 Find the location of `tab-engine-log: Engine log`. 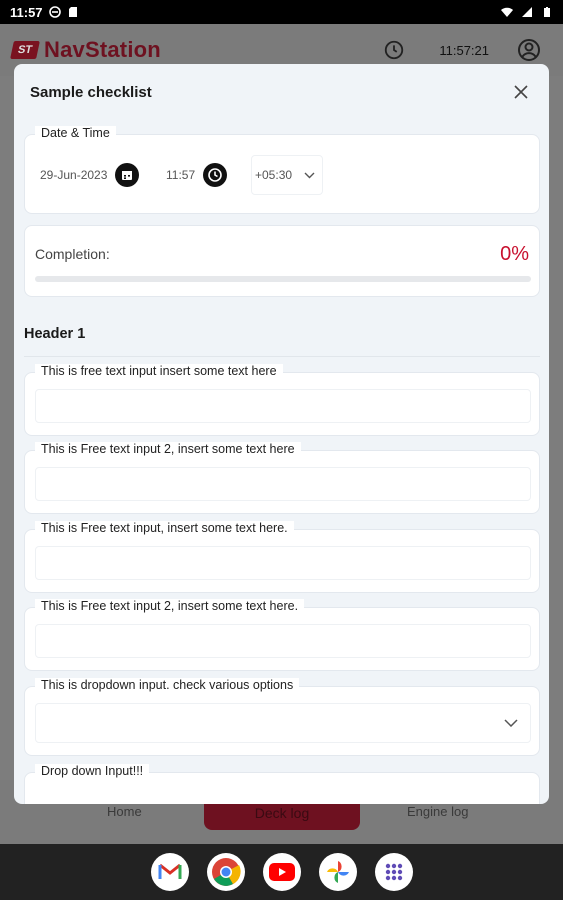

tab-engine-log: Engine log is located at coordinates (437, 811).